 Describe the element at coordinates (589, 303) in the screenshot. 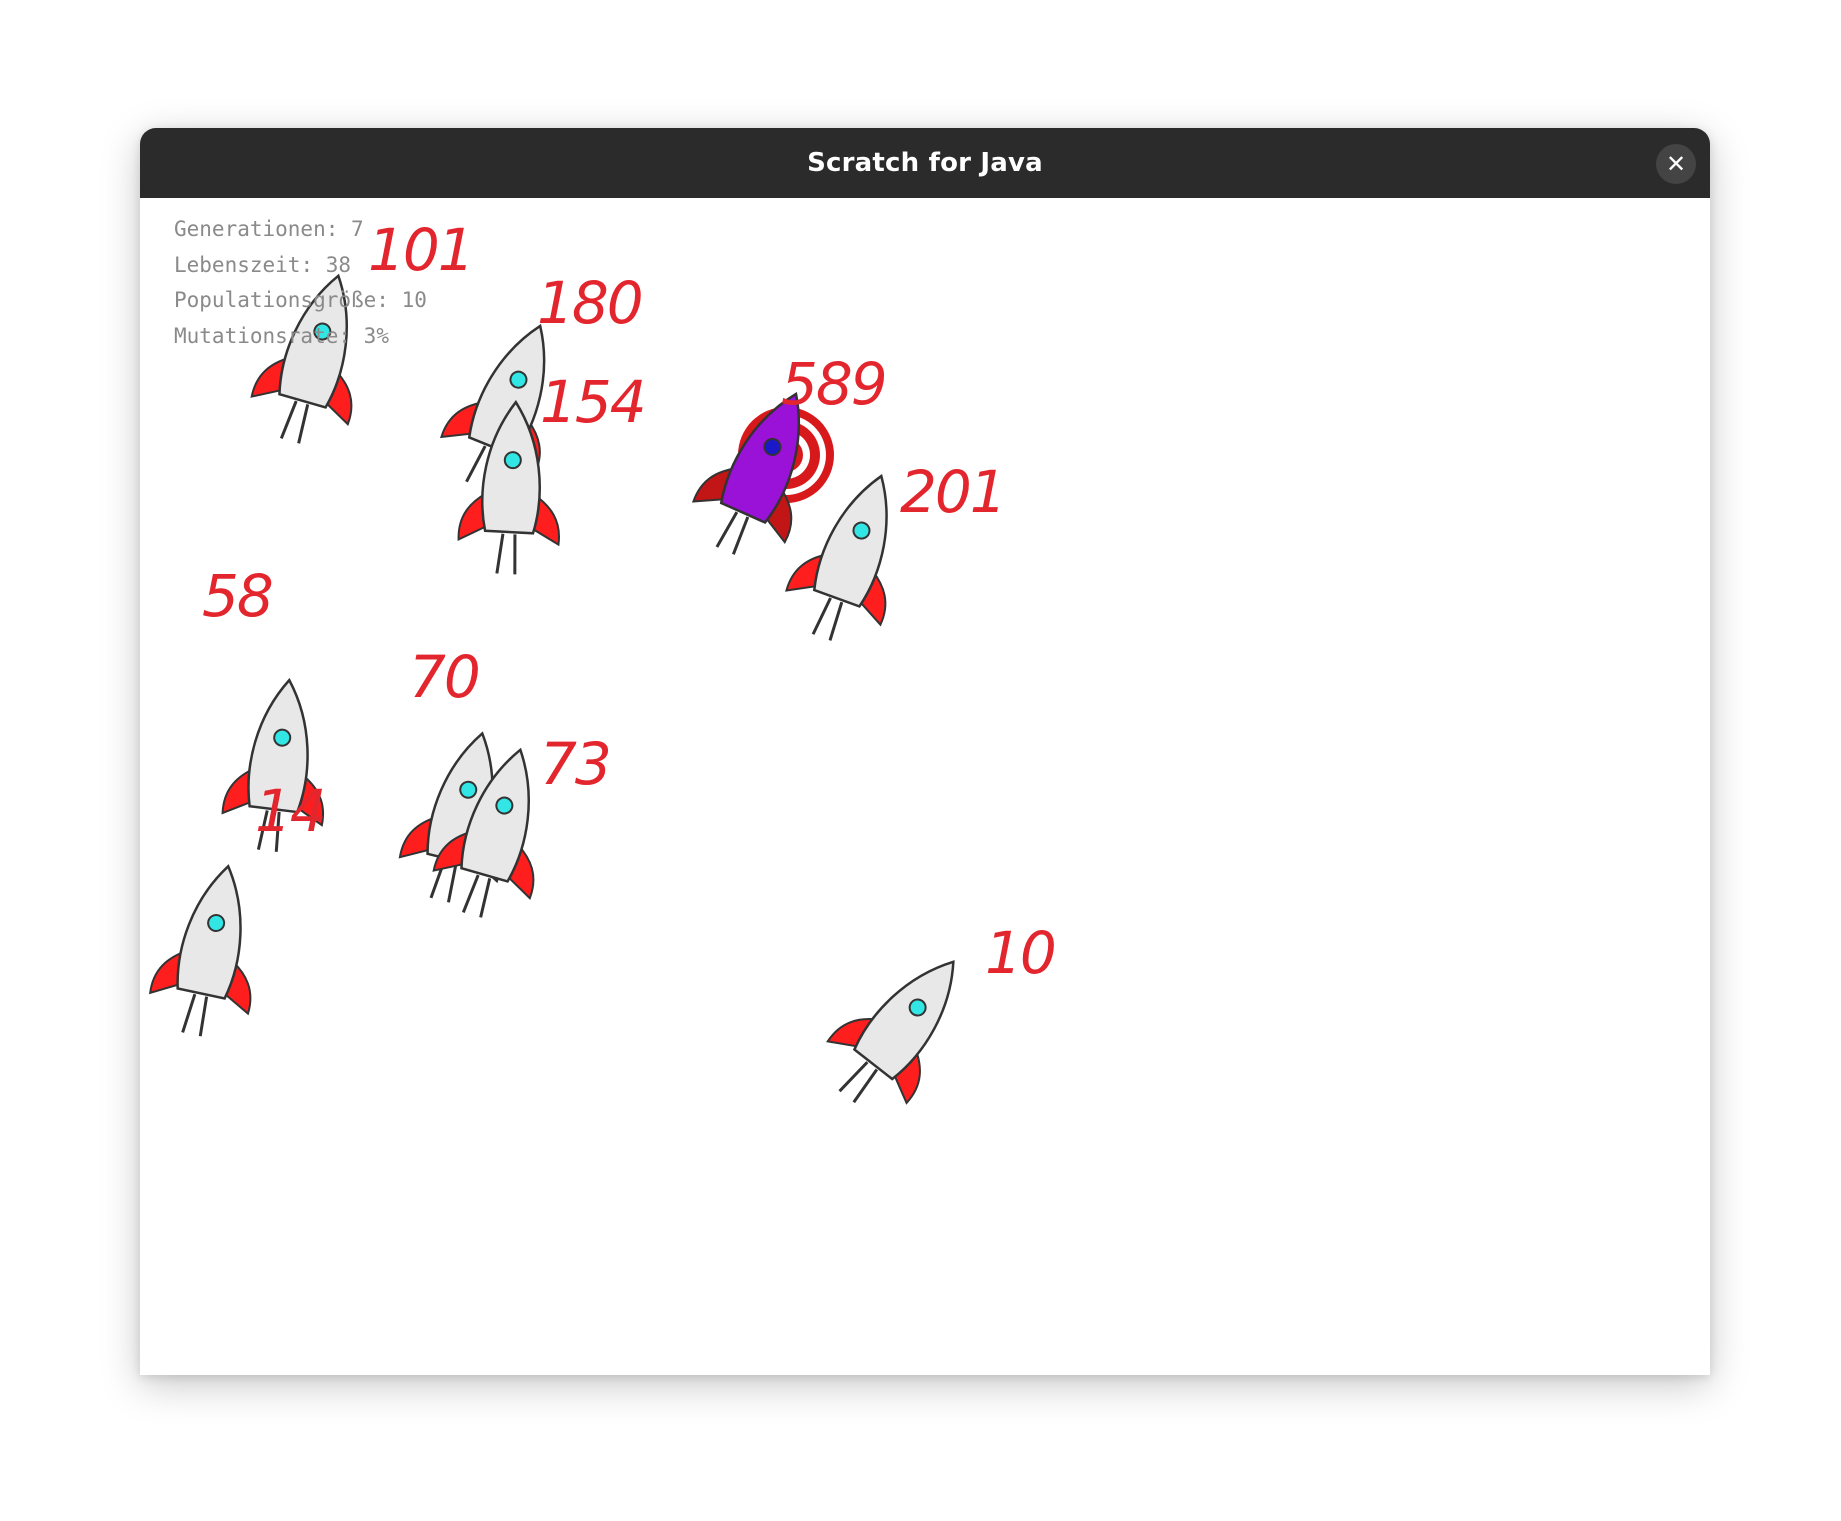

I see `rocket-score-label: 180` at that location.